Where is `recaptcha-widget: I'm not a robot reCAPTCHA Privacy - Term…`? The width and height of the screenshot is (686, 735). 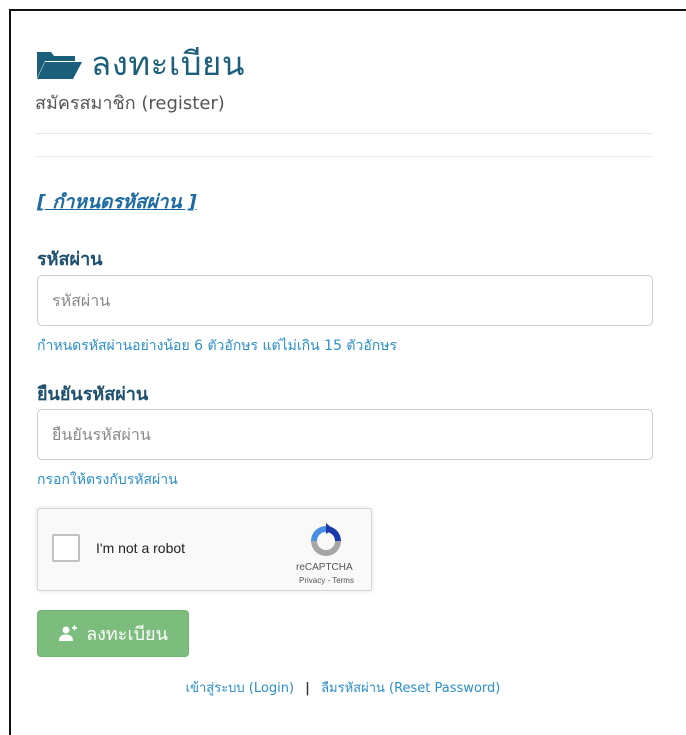
recaptcha-widget: I'm not a robot reCAPTCHA Privacy - Term… is located at coordinates (204, 549).